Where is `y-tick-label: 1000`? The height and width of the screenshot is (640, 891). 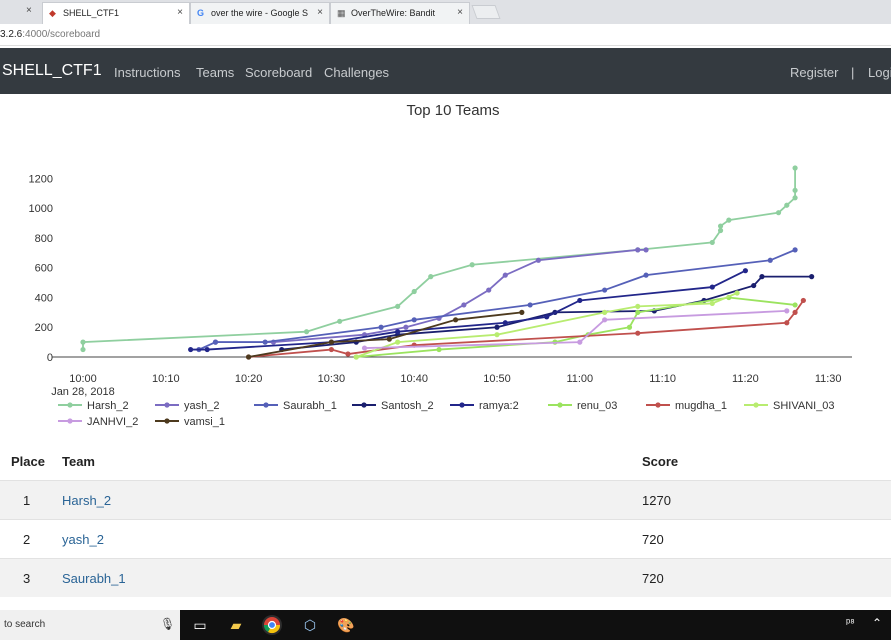
y-tick-label: 1000 is located at coordinates (41, 209).